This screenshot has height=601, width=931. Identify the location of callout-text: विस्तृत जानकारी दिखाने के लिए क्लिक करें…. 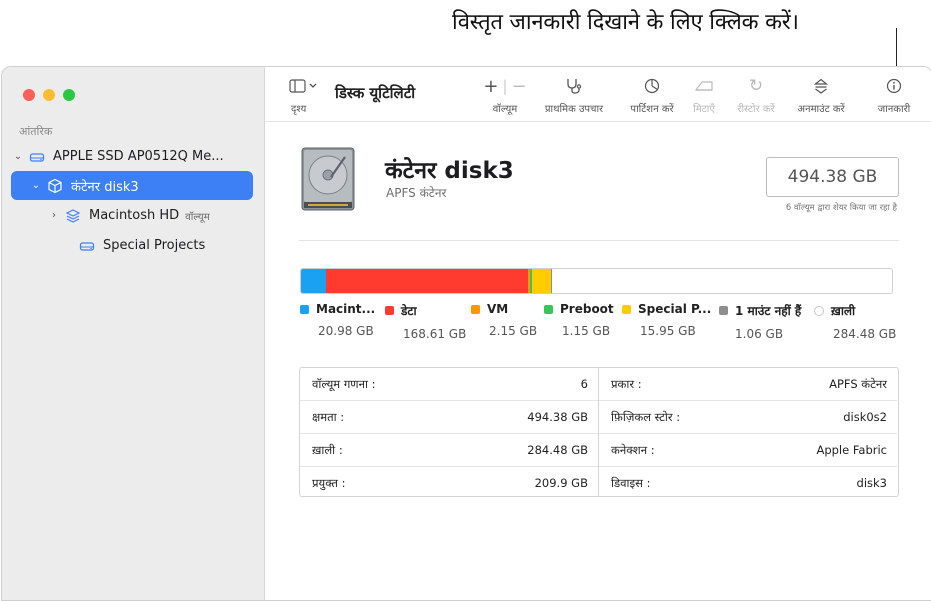
(625, 22).